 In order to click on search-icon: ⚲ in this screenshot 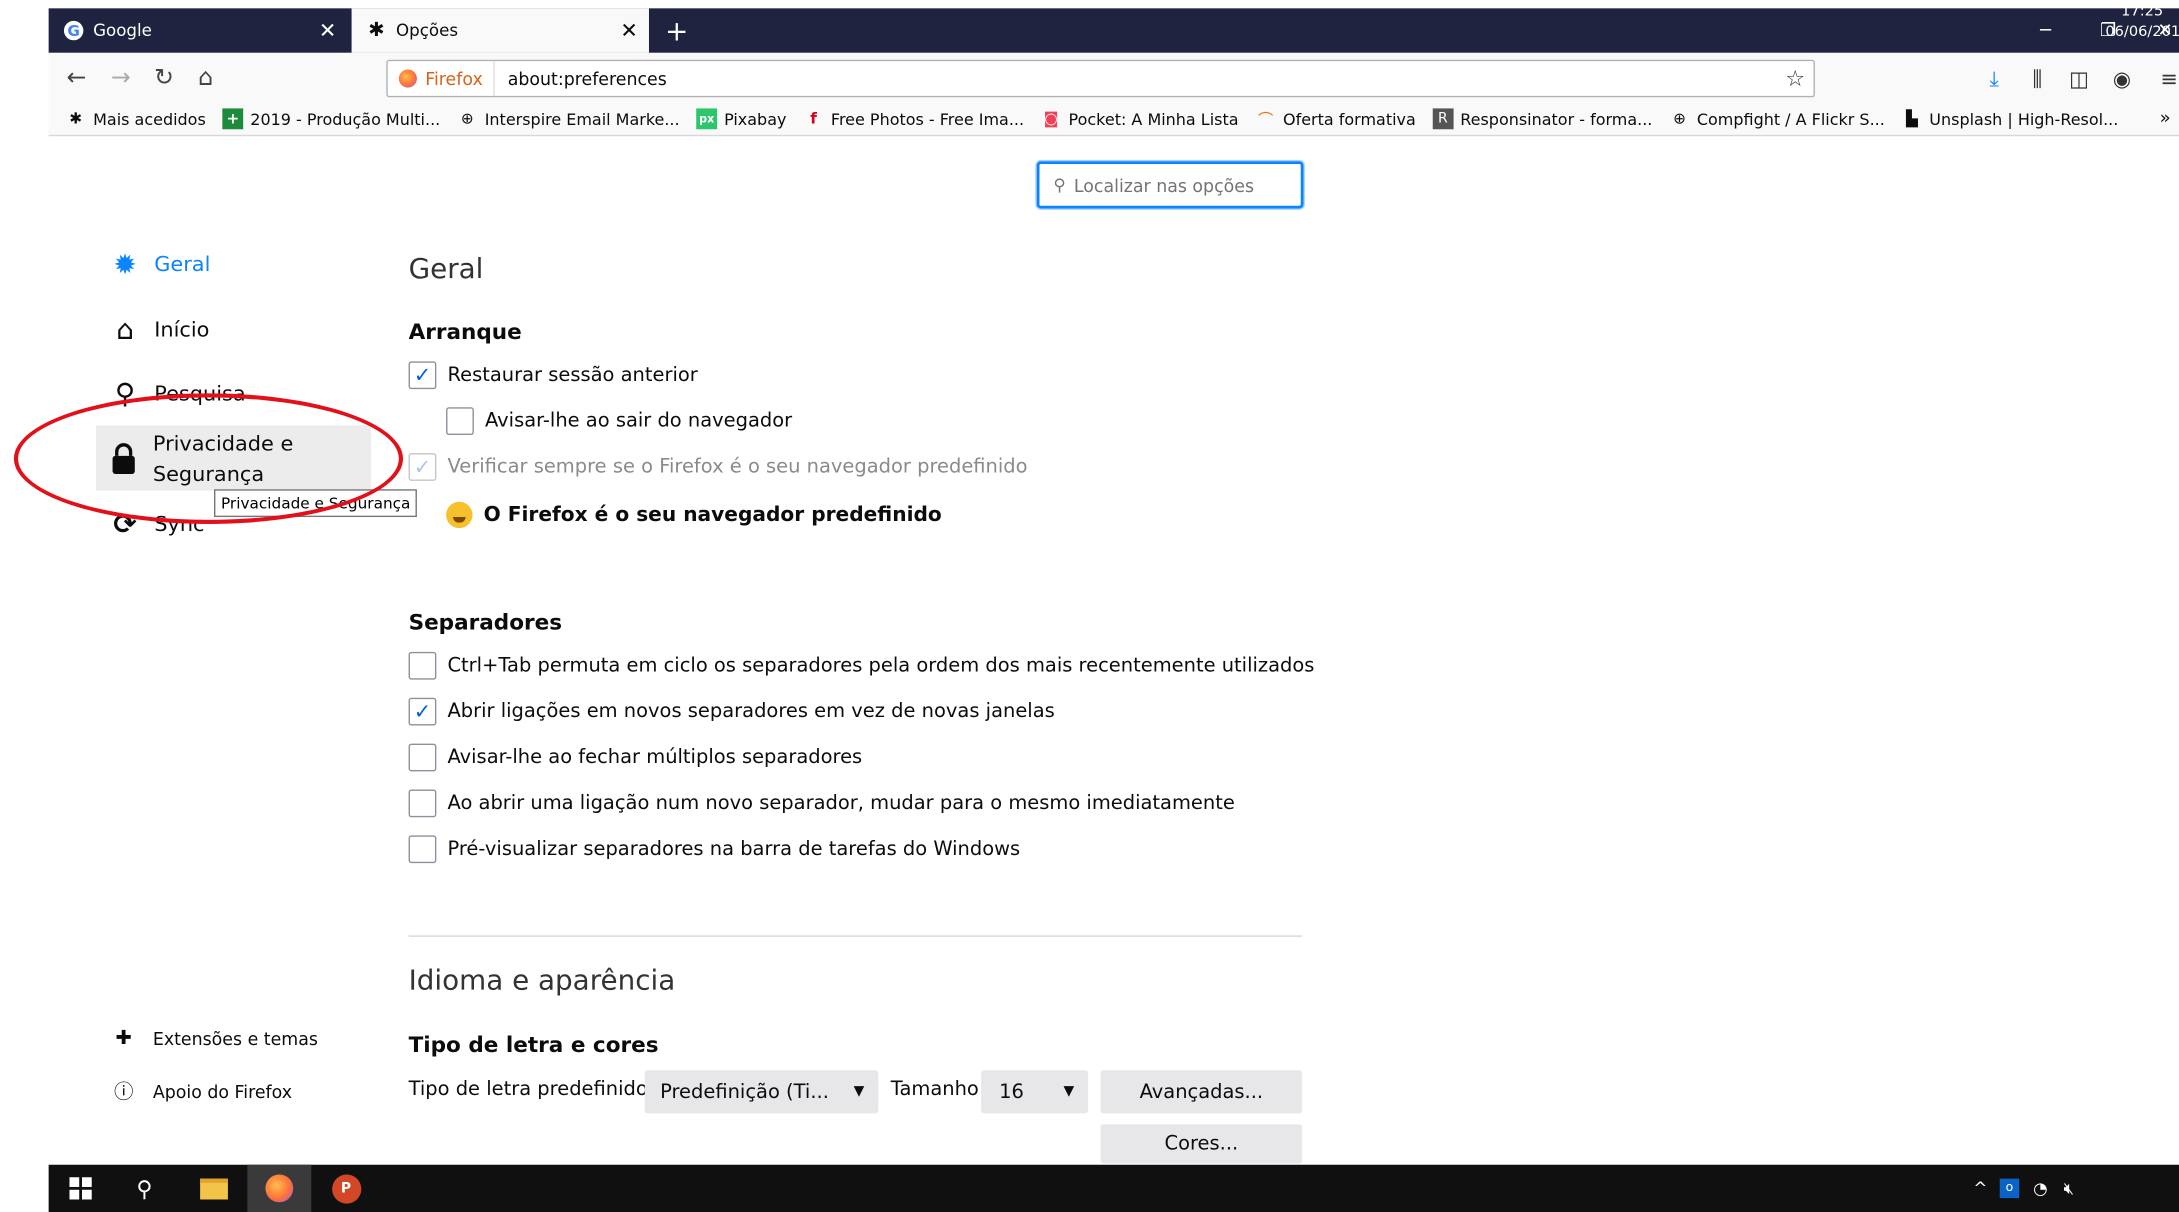, I will do `click(145, 1188)`.